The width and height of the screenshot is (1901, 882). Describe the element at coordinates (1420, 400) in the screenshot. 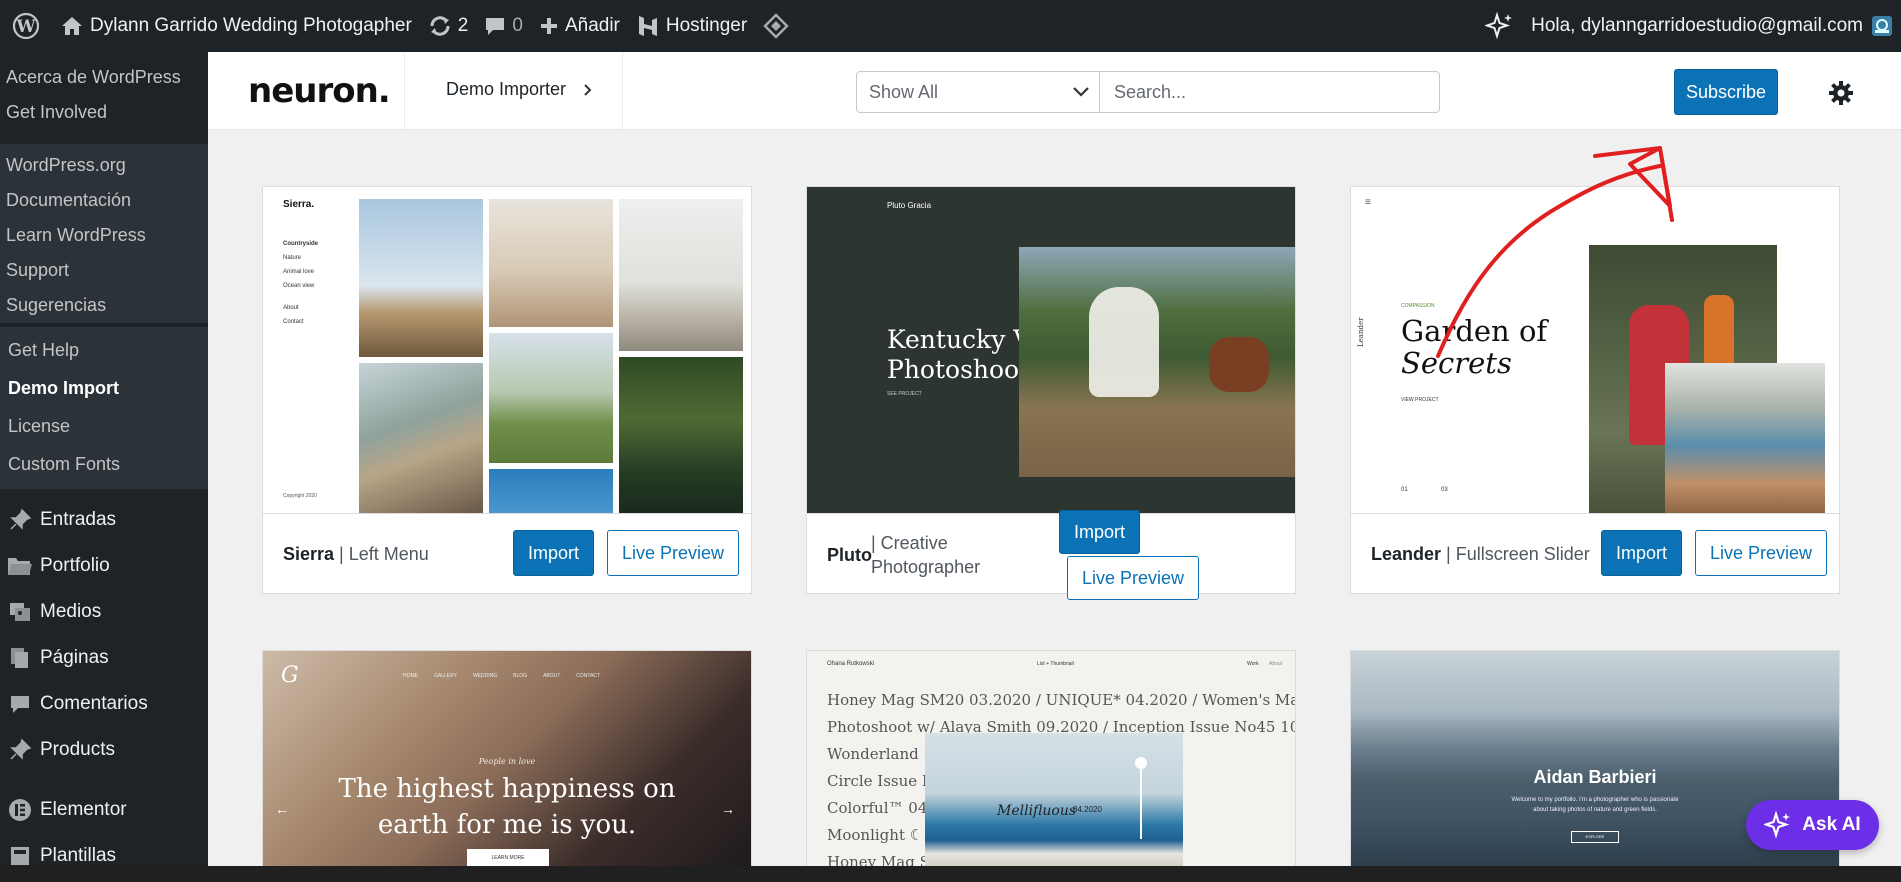

I see `leander-link: VIEW PROJECT` at that location.